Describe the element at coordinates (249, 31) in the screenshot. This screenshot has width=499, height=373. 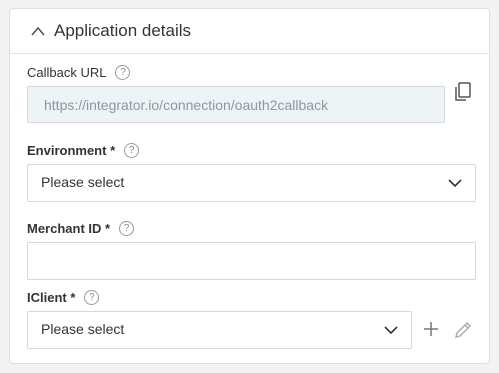
I see `panel-header: Application details` at that location.